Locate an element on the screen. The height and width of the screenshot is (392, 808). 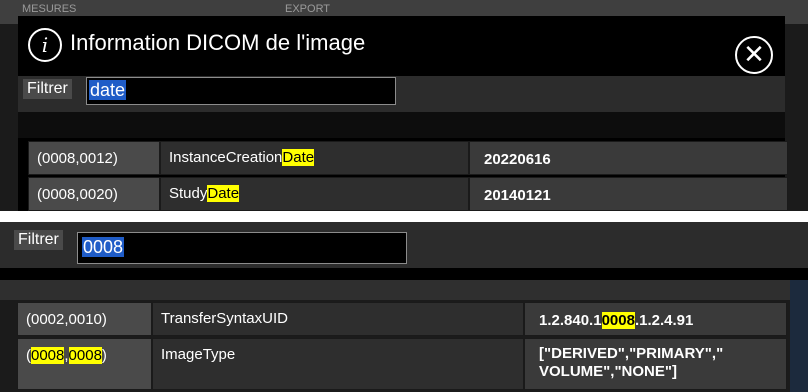
name-text: InstanceCreation is located at coordinates (226, 157).